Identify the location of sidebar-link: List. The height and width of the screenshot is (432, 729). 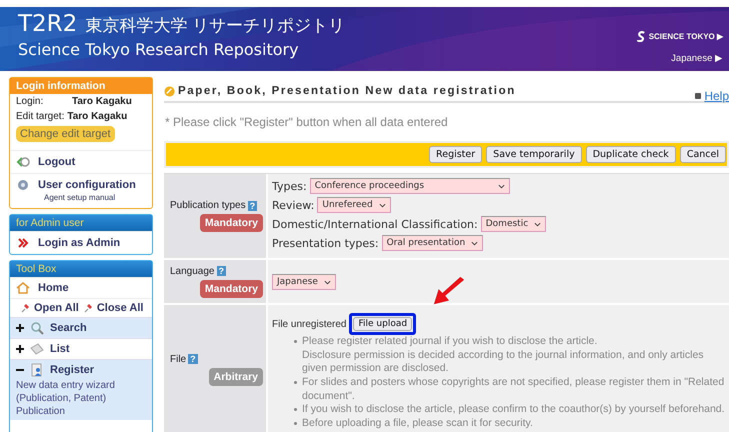
(60, 349).